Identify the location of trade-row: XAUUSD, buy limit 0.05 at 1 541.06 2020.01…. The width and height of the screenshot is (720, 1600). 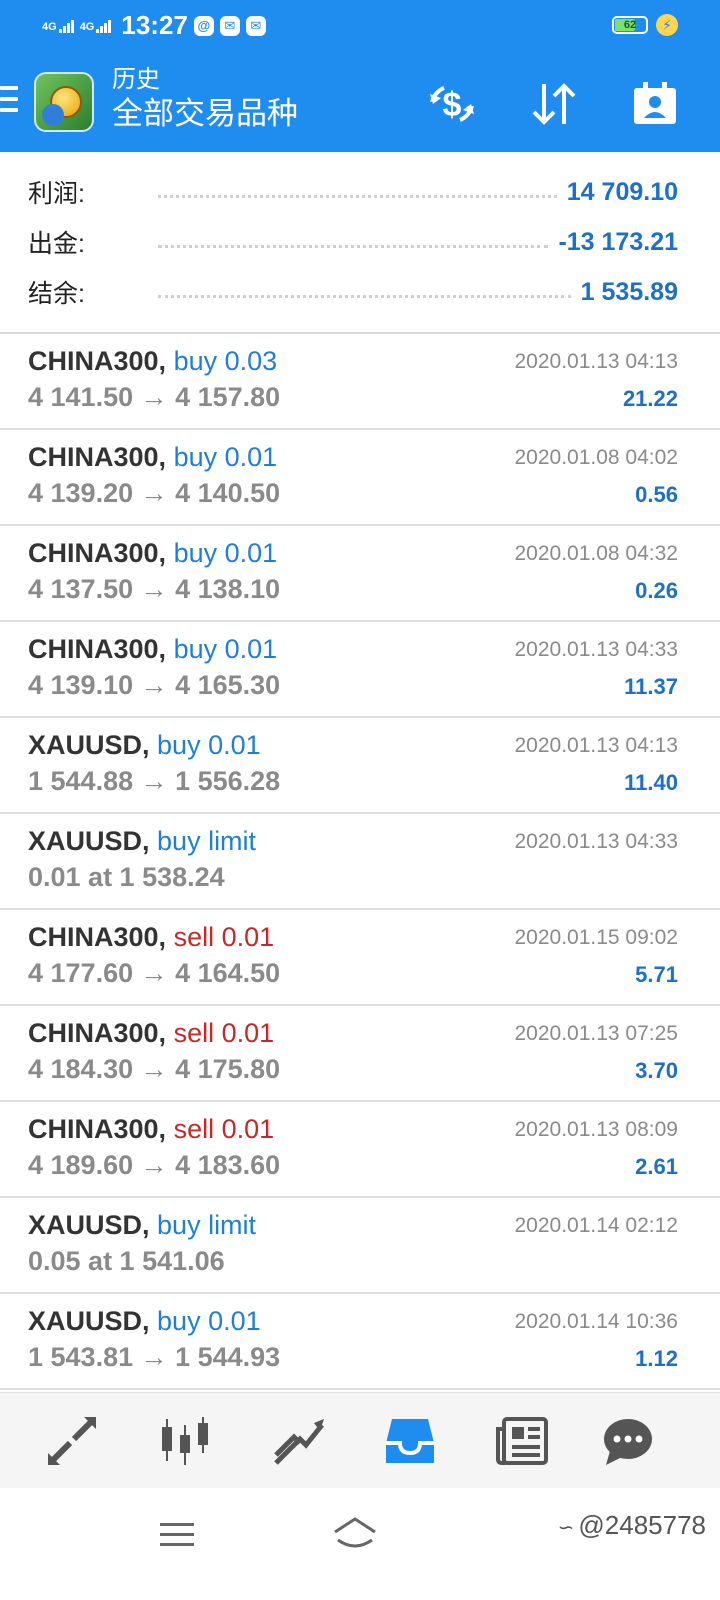
(360, 1246).